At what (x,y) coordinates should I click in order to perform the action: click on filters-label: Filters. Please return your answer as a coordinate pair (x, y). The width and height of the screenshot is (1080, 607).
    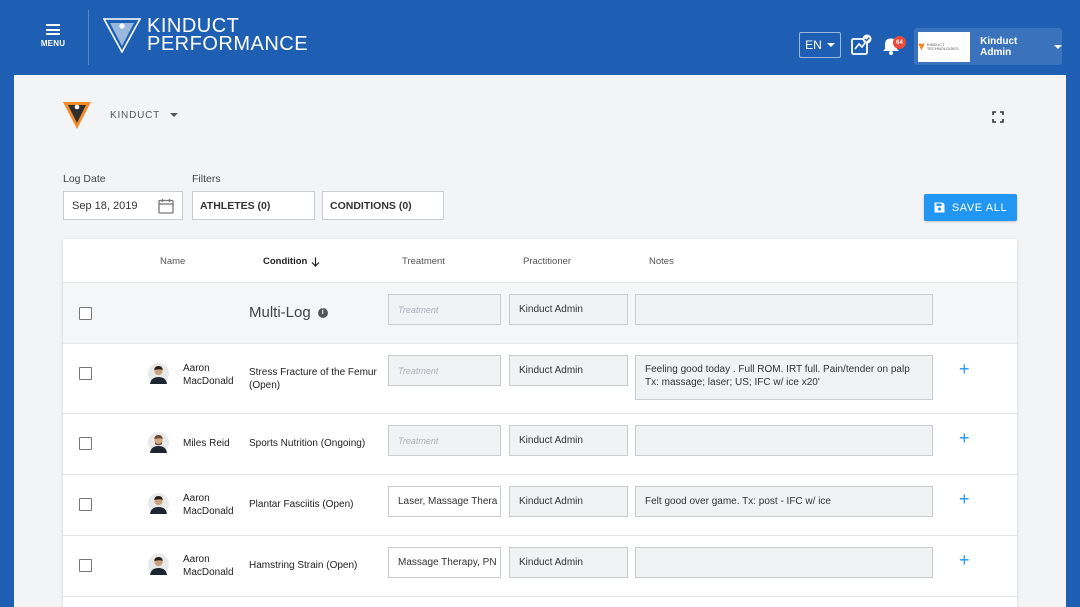
    Looking at the image, I should click on (206, 179).